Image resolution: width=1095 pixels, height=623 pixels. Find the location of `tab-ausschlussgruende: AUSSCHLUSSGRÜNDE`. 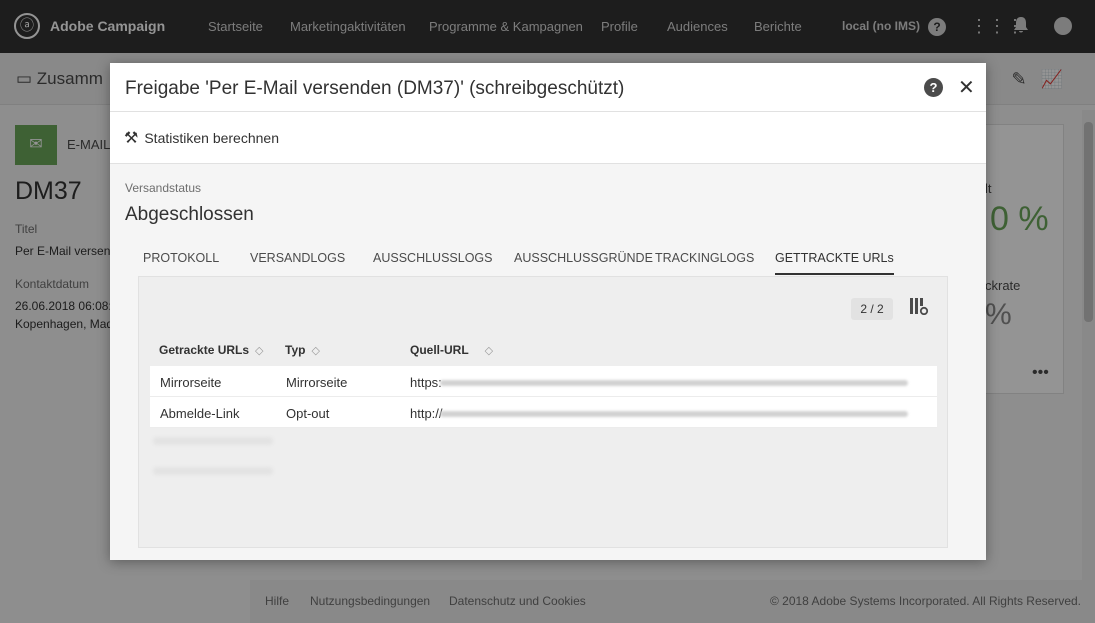

tab-ausschlussgruende: AUSSCHLUSSGRÜNDE is located at coordinates (583, 263).